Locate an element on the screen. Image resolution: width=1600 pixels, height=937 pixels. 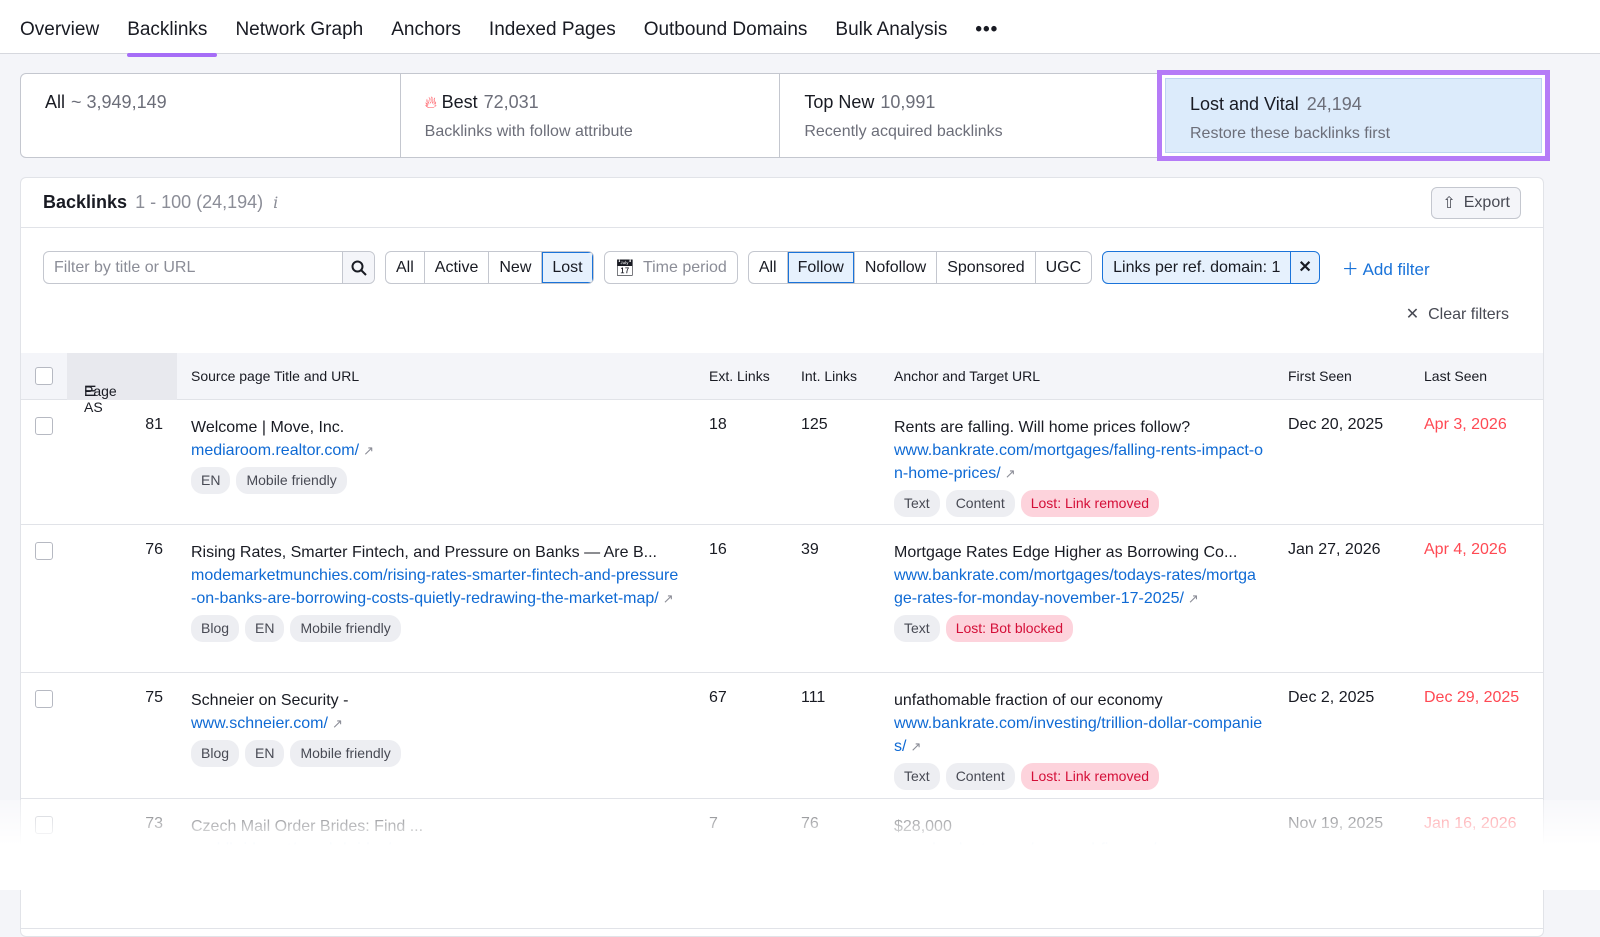
card-all: All ~ 3,949,149 is located at coordinates (211, 115).